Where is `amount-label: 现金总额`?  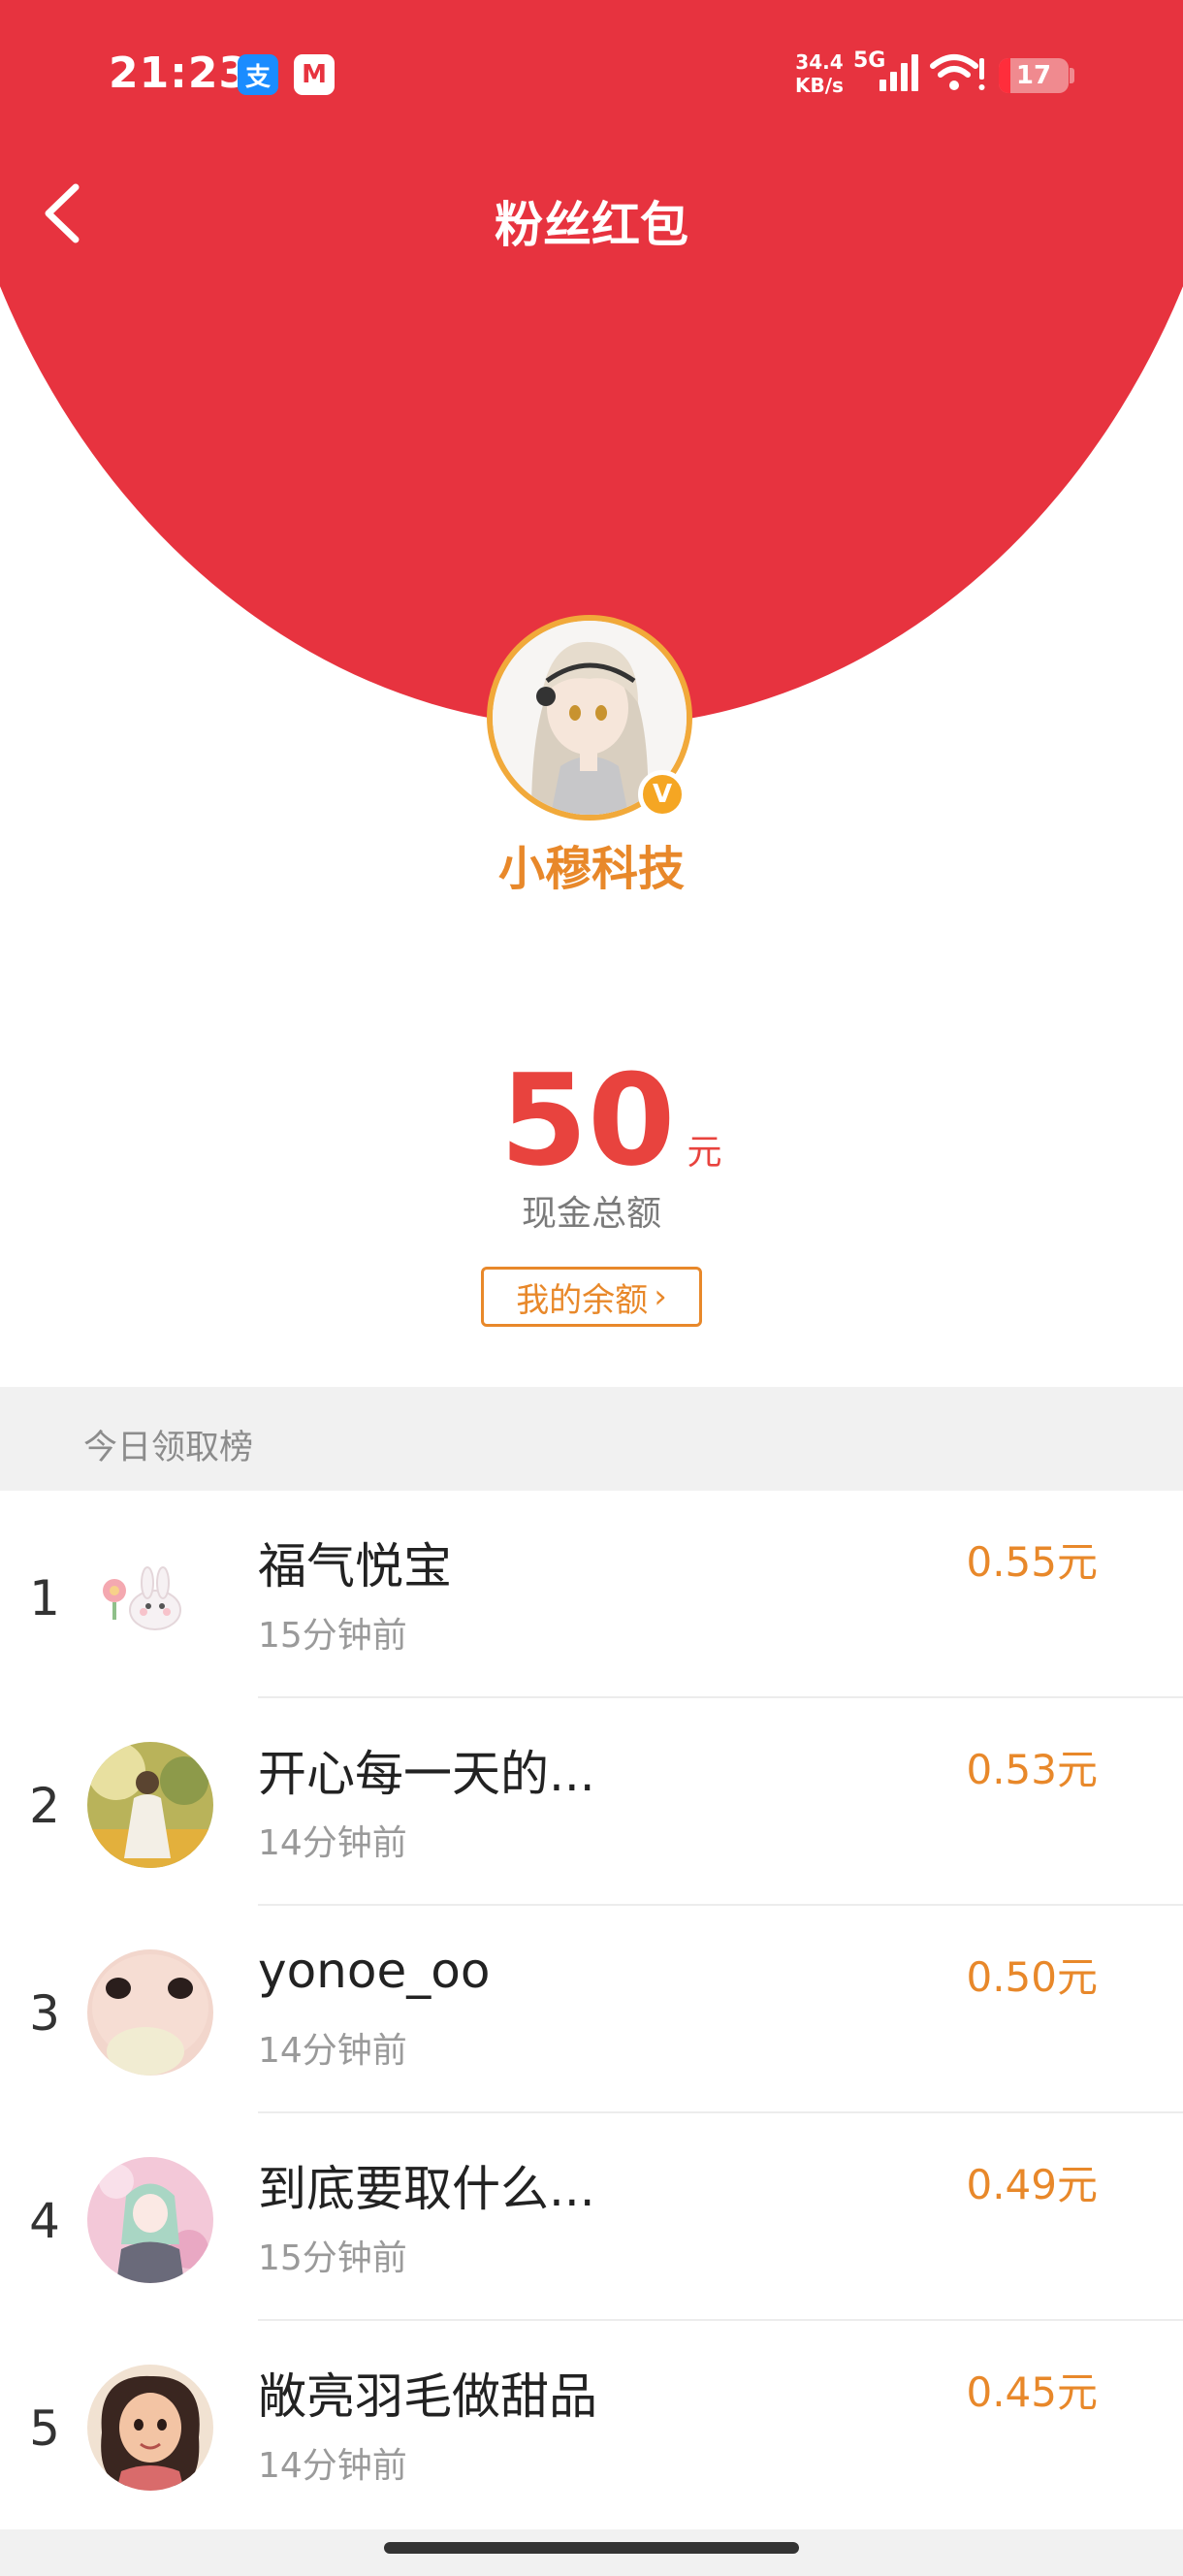 amount-label: 现金总额 is located at coordinates (591, 1214).